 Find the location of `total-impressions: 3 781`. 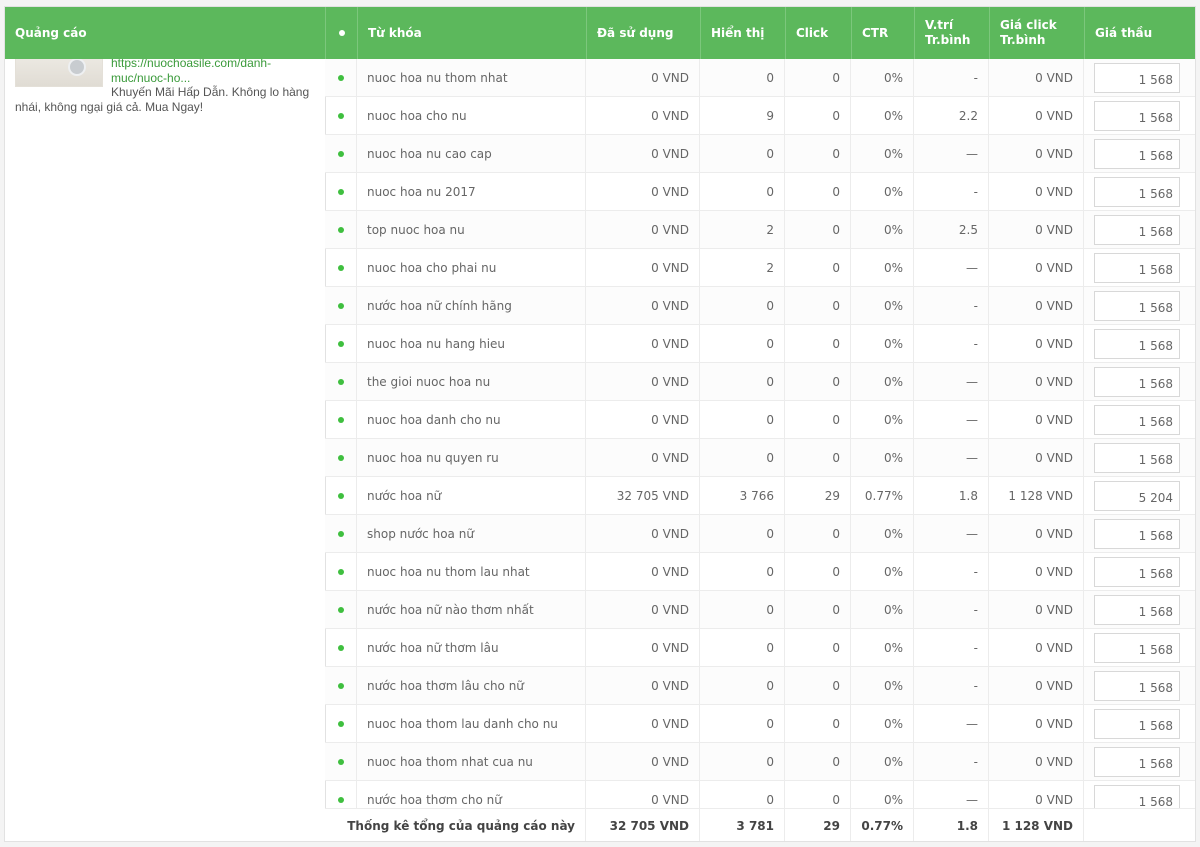

total-impressions: 3 781 is located at coordinates (742, 825).